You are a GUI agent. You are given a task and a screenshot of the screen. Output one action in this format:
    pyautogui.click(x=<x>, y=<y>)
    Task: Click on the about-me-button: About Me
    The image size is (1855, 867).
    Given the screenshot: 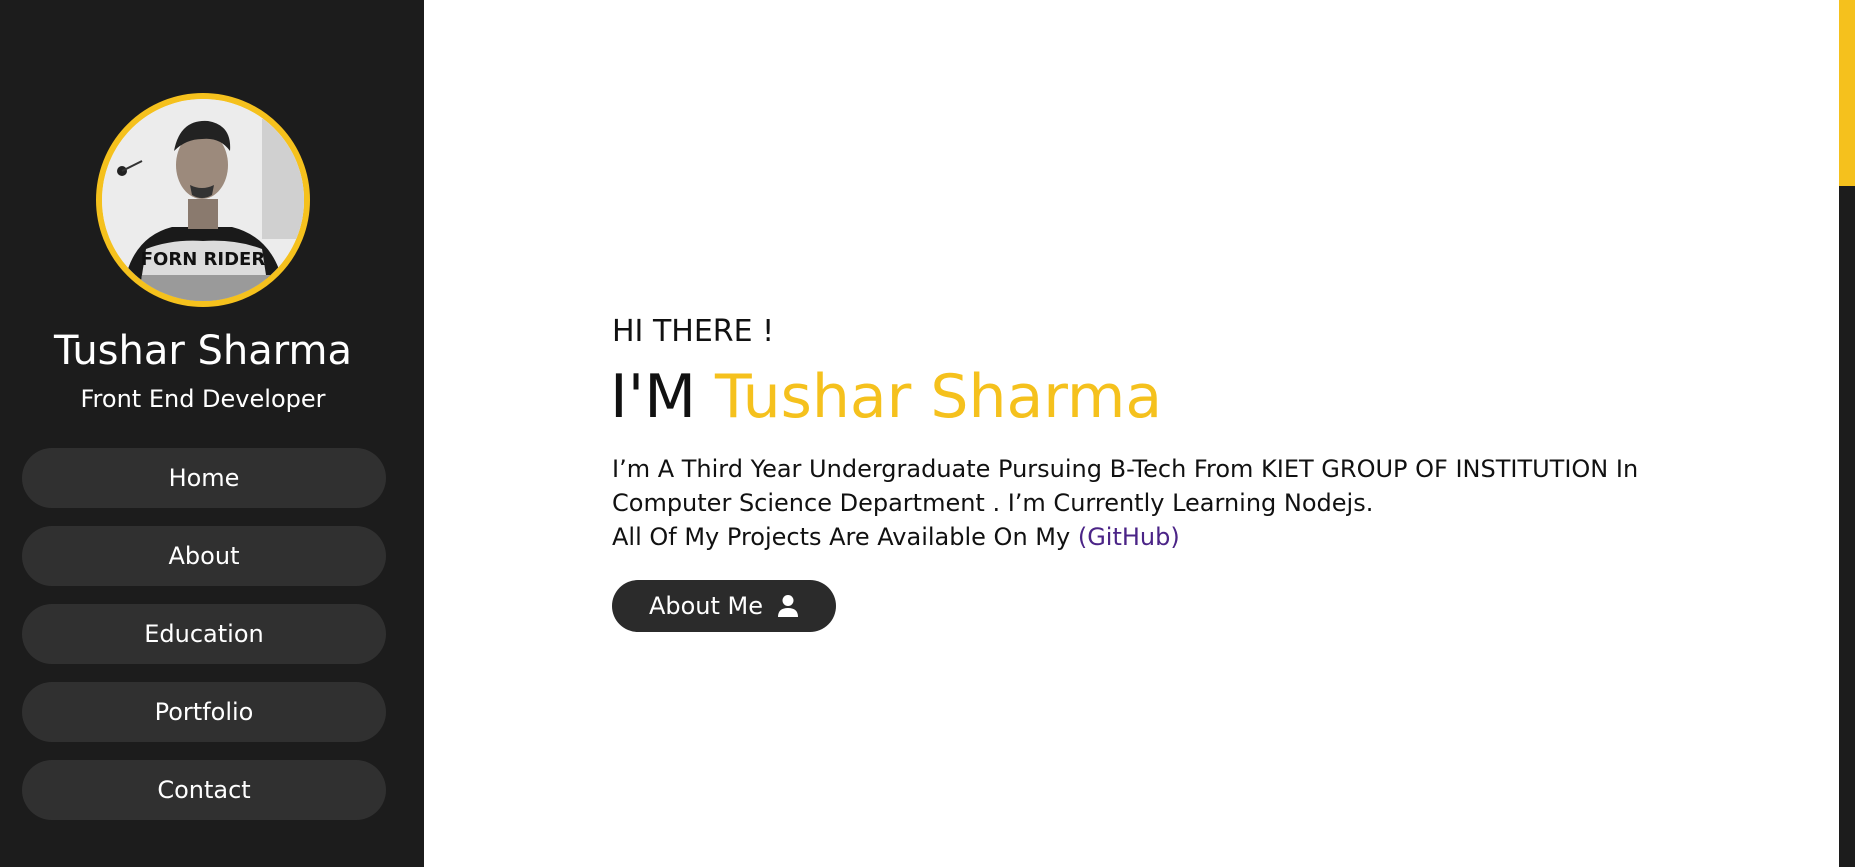 What is the action you would take?
    pyautogui.click(x=724, y=606)
    